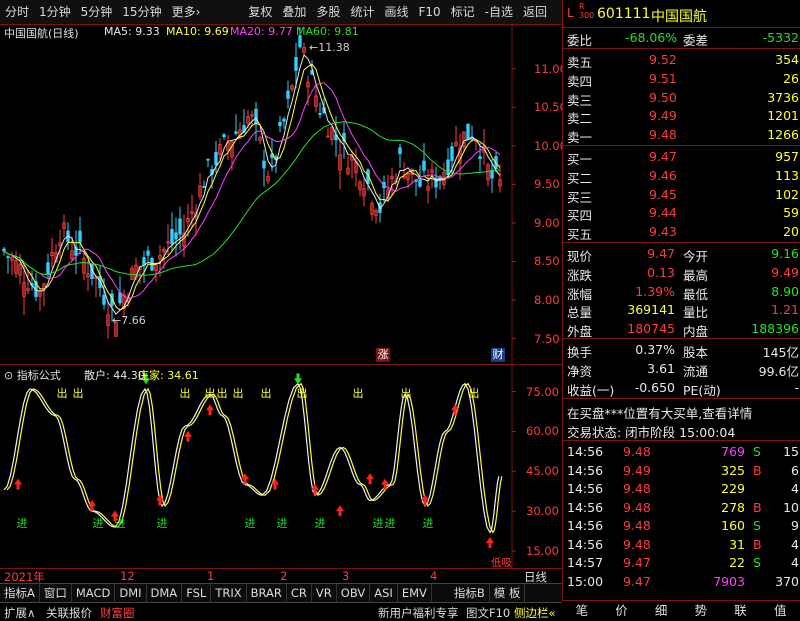 This screenshot has width=800, height=621. What do you see at coordinates (661, 253) in the screenshot?
I see `stat-value: 9.47` at bounding box center [661, 253].